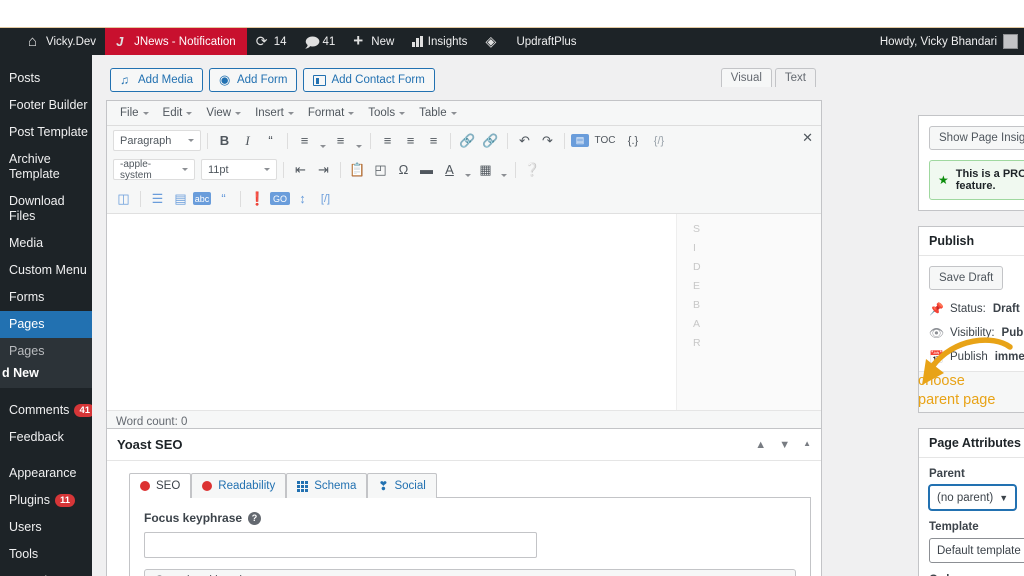 This screenshot has width=1024, height=576. What do you see at coordinates (319, 41) in the screenshot?
I see `adminbar-comments: 41` at bounding box center [319, 41].